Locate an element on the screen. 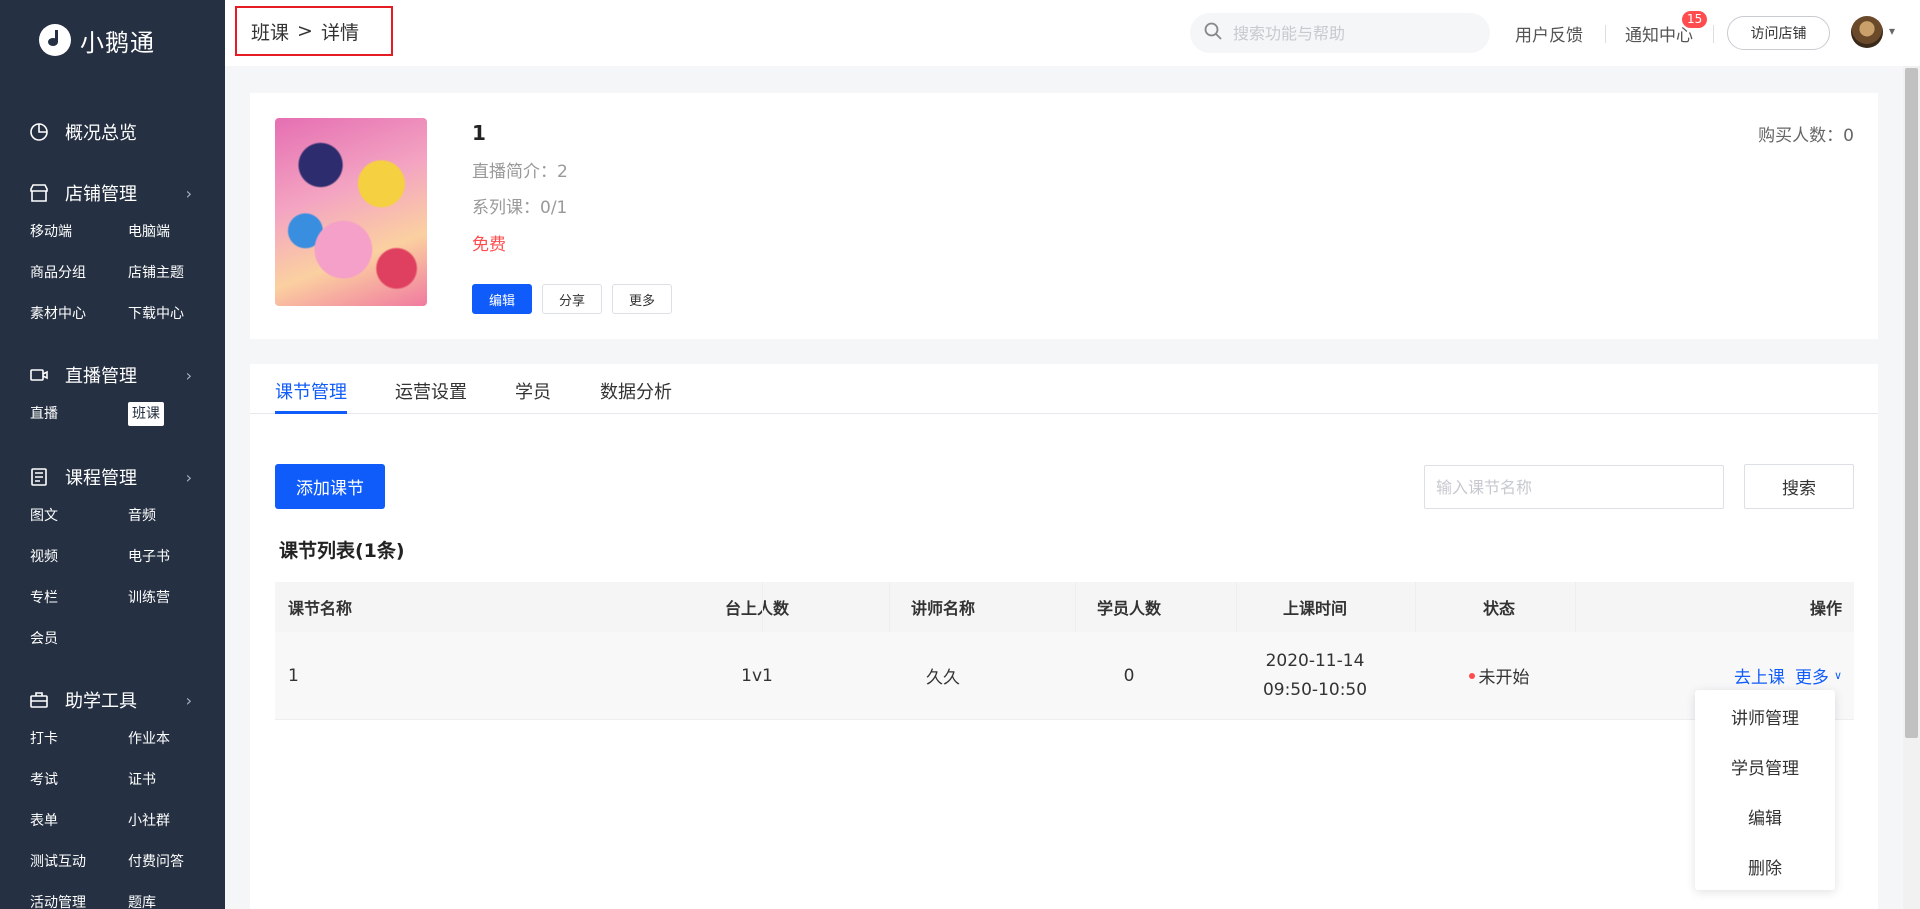 The image size is (1920, 909). nav-group-live: 直播管理 › 直播 班课 is located at coordinates (112, 391).